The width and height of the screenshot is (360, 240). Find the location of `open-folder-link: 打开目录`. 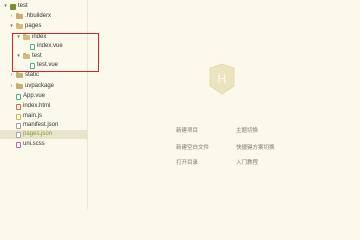

open-folder-link: 打开目录 is located at coordinates (187, 162).